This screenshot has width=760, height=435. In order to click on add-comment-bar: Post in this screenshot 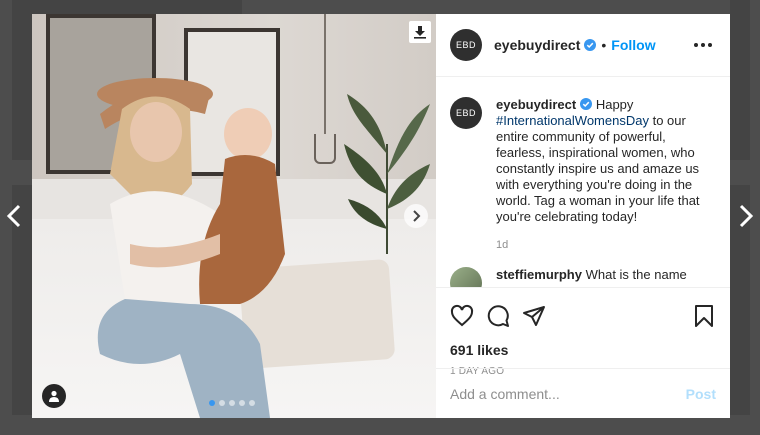, I will do `click(583, 393)`.